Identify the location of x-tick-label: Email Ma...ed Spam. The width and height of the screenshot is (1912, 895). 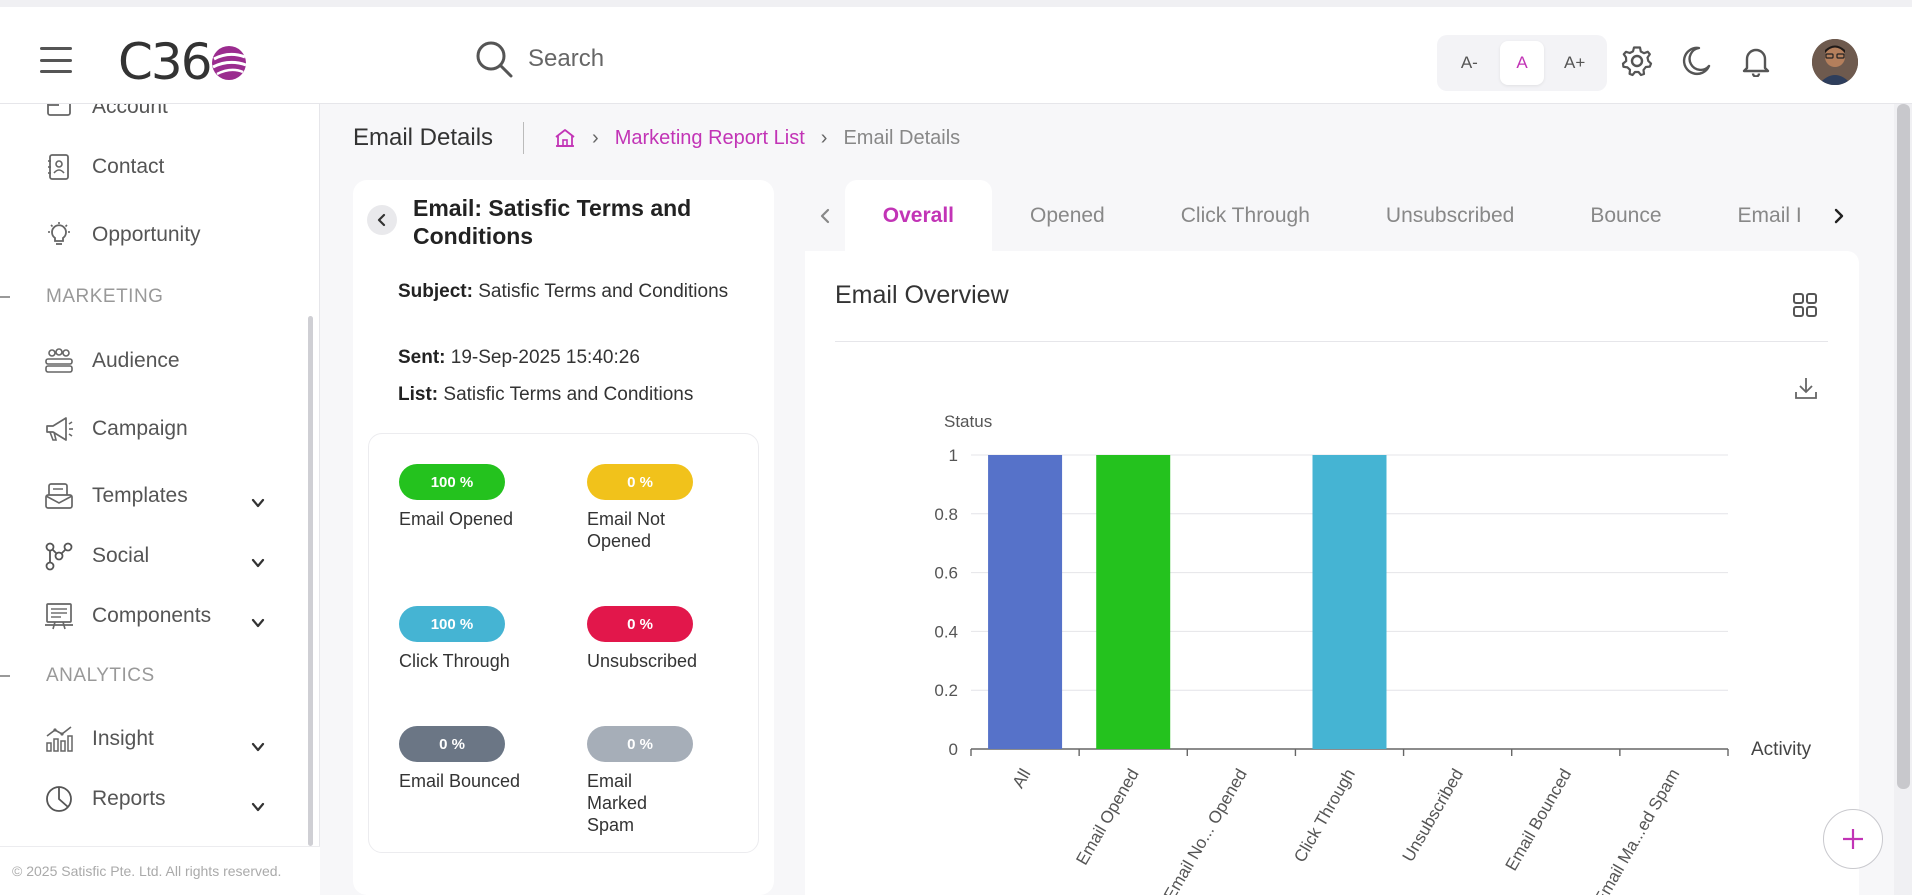
(1636, 830).